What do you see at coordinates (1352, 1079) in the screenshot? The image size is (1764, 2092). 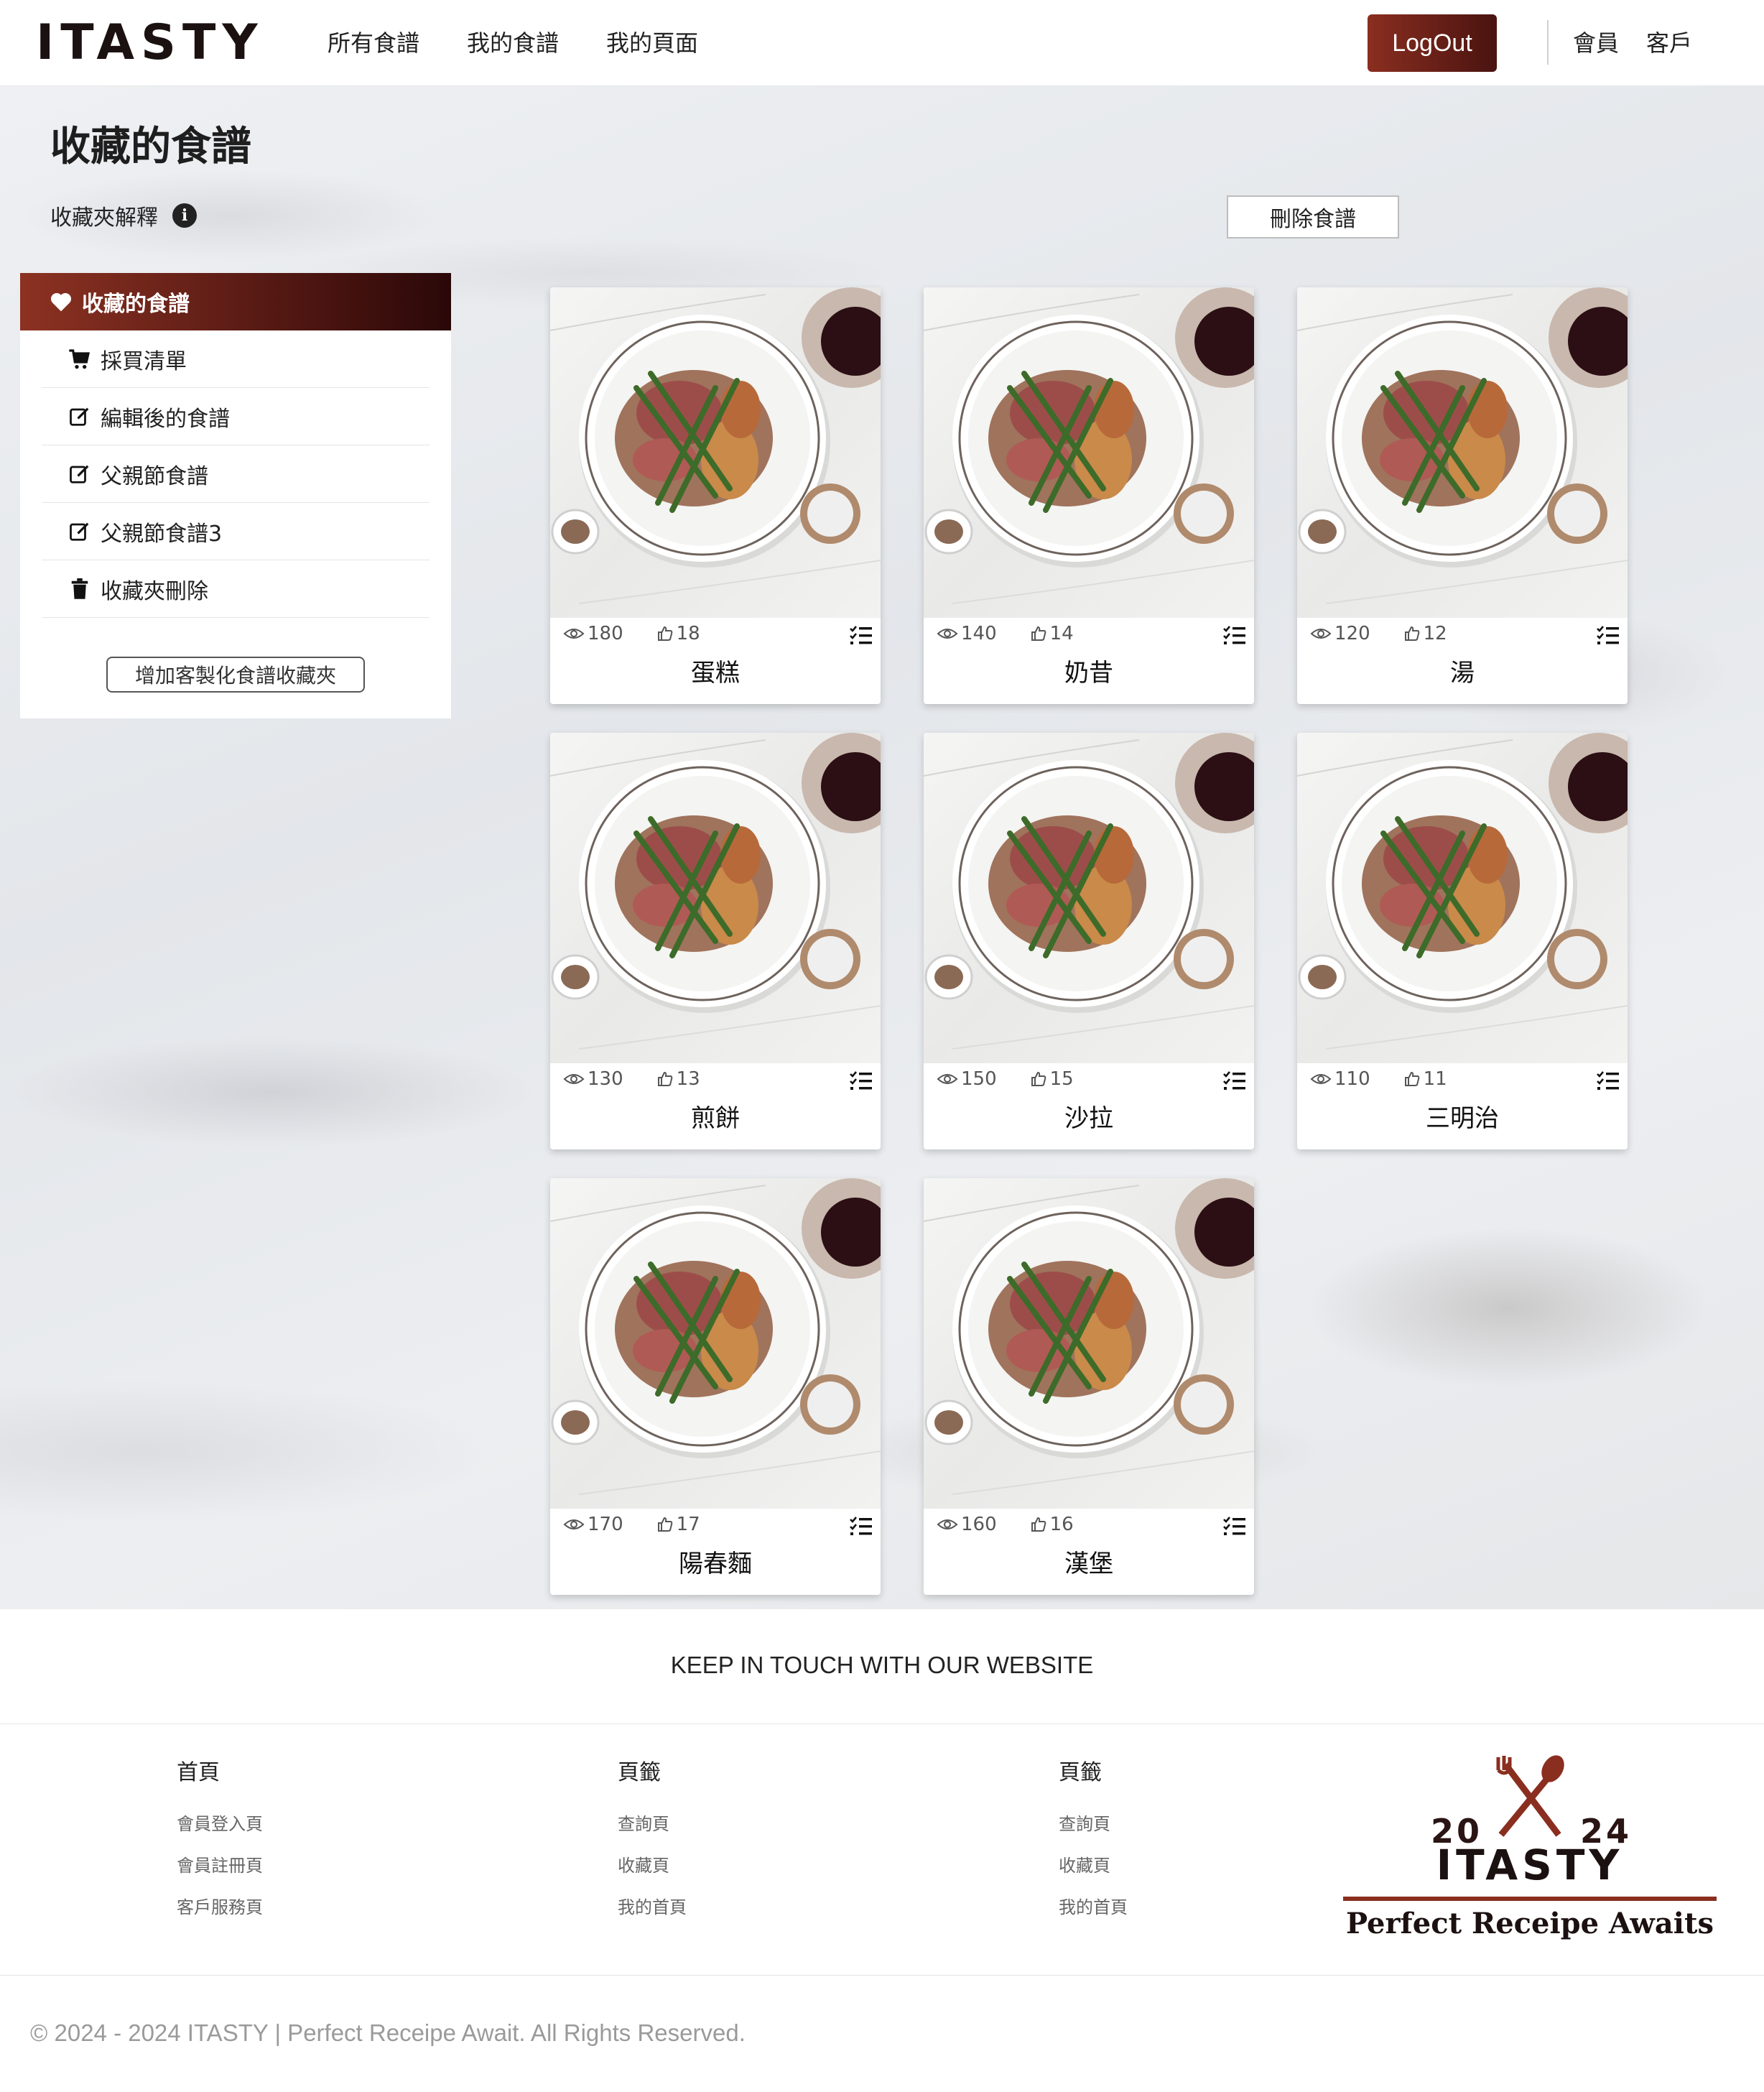 I see `view-count-value: 110` at bounding box center [1352, 1079].